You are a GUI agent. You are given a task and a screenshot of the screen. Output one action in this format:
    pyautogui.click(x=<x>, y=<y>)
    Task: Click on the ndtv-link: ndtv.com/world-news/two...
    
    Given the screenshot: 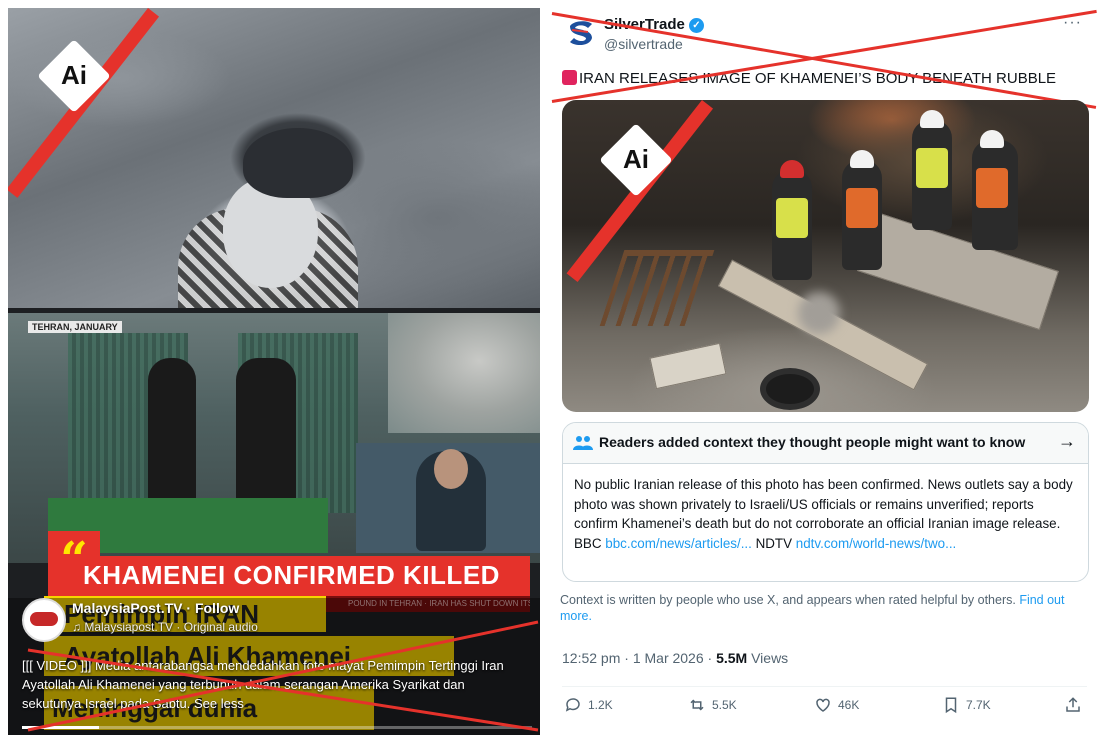 What is the action you would take?
    pyautogui.click(x=876, y=543)
    